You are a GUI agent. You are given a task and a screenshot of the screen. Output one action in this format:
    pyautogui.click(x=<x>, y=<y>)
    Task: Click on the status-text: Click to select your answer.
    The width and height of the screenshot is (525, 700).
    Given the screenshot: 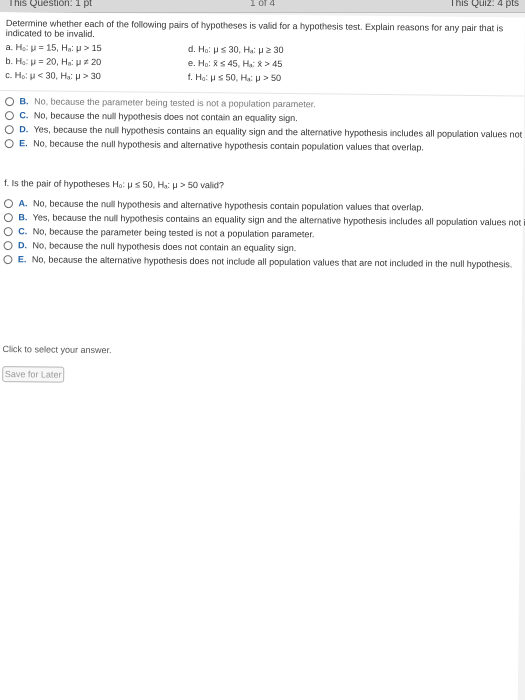 What is the action you would take?
    pyautogui.click(x=57, y=350)
    